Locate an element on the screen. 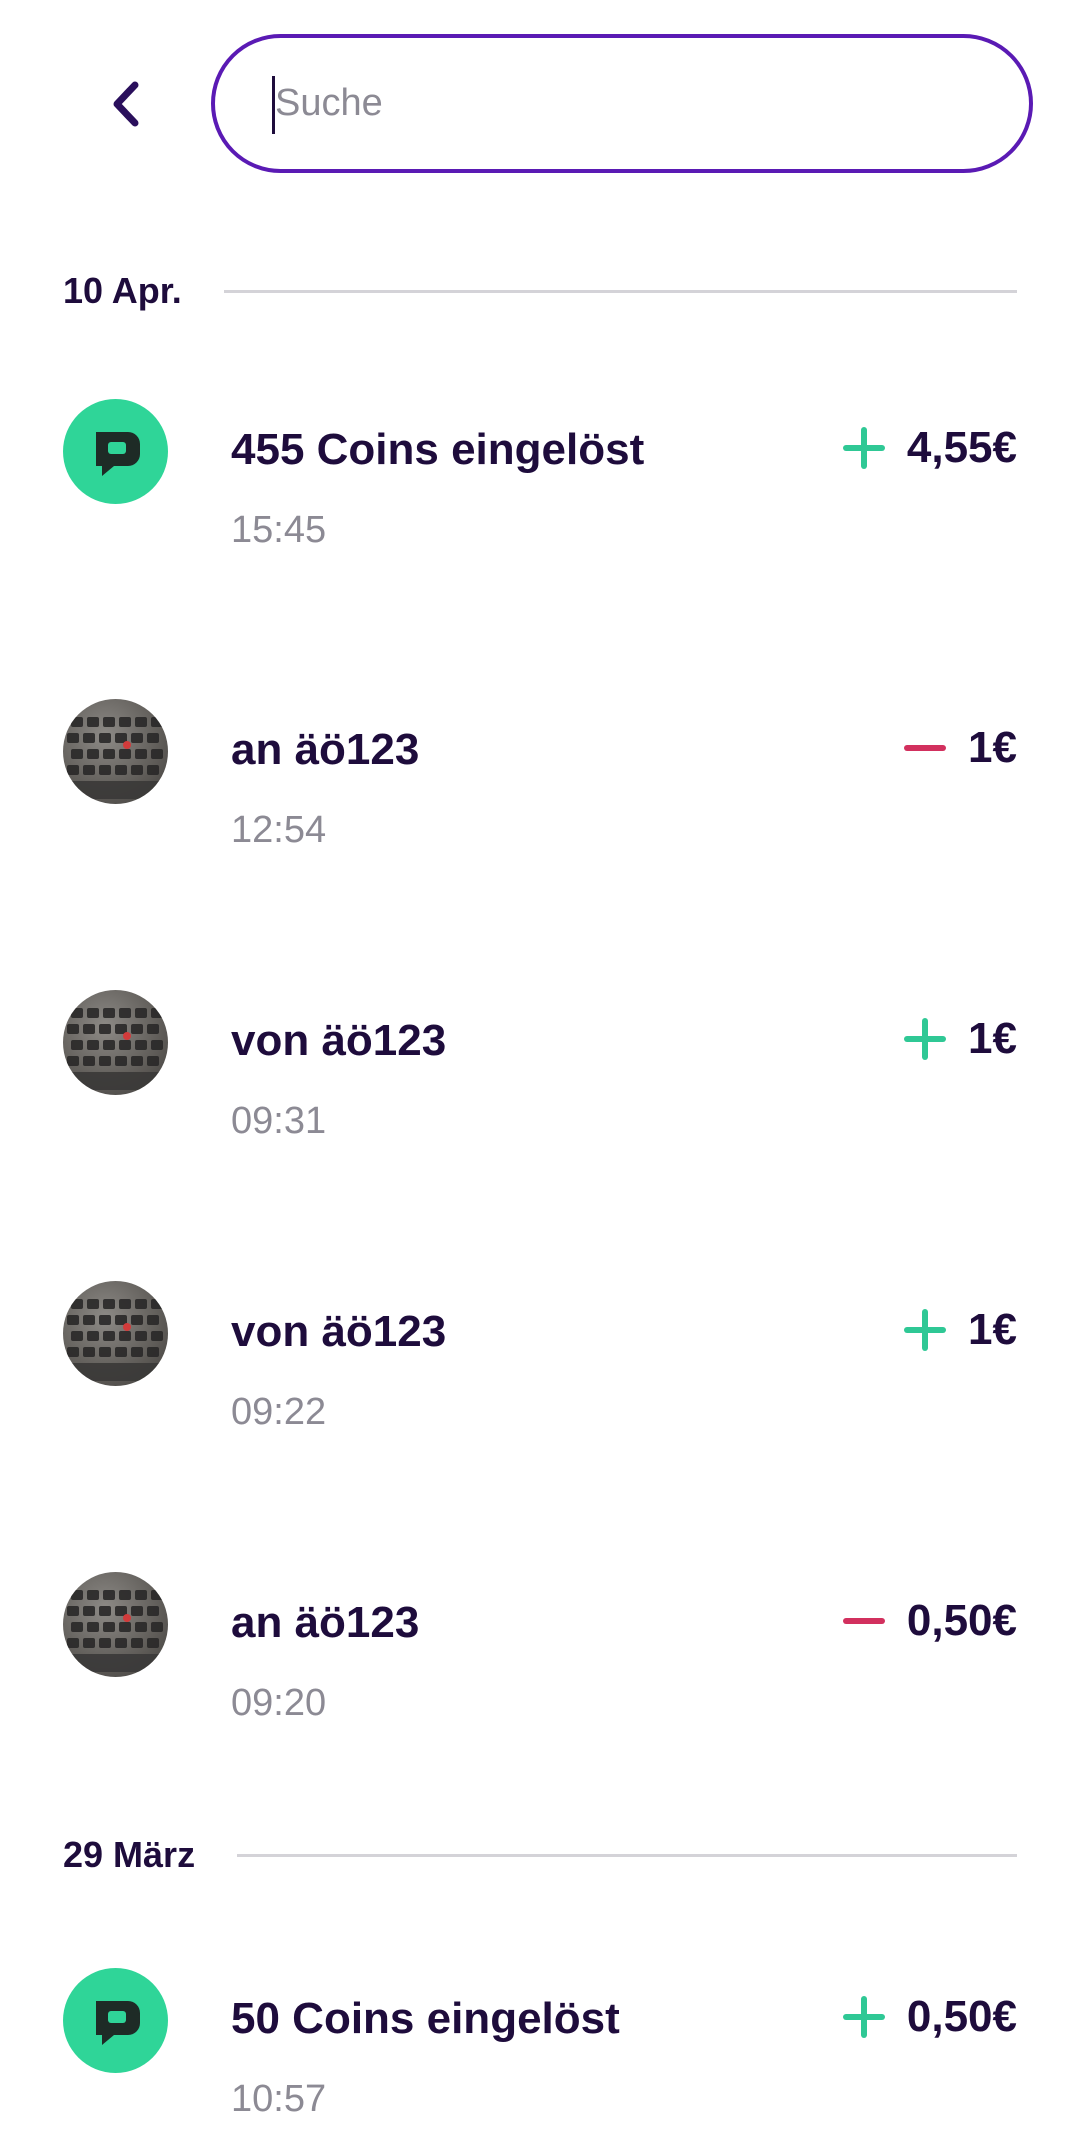 This screenshot has height=2149, width=1077. search-field is located at coordinates (622, 103).